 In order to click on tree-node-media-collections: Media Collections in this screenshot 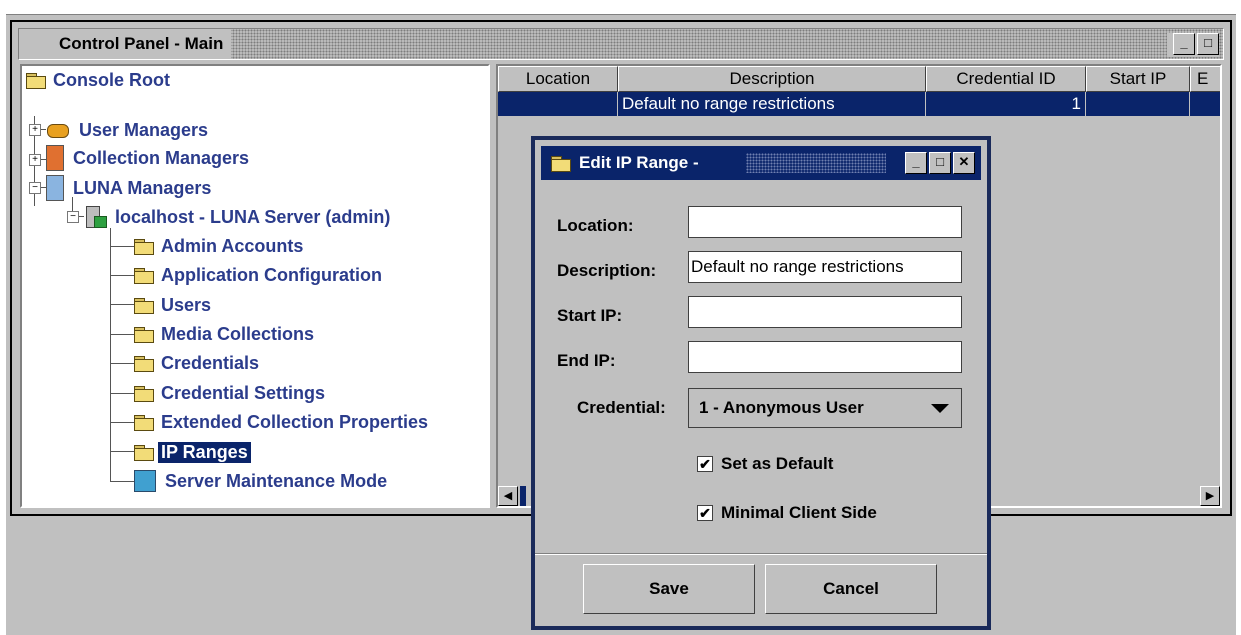, I will do `click(225, 334)`.